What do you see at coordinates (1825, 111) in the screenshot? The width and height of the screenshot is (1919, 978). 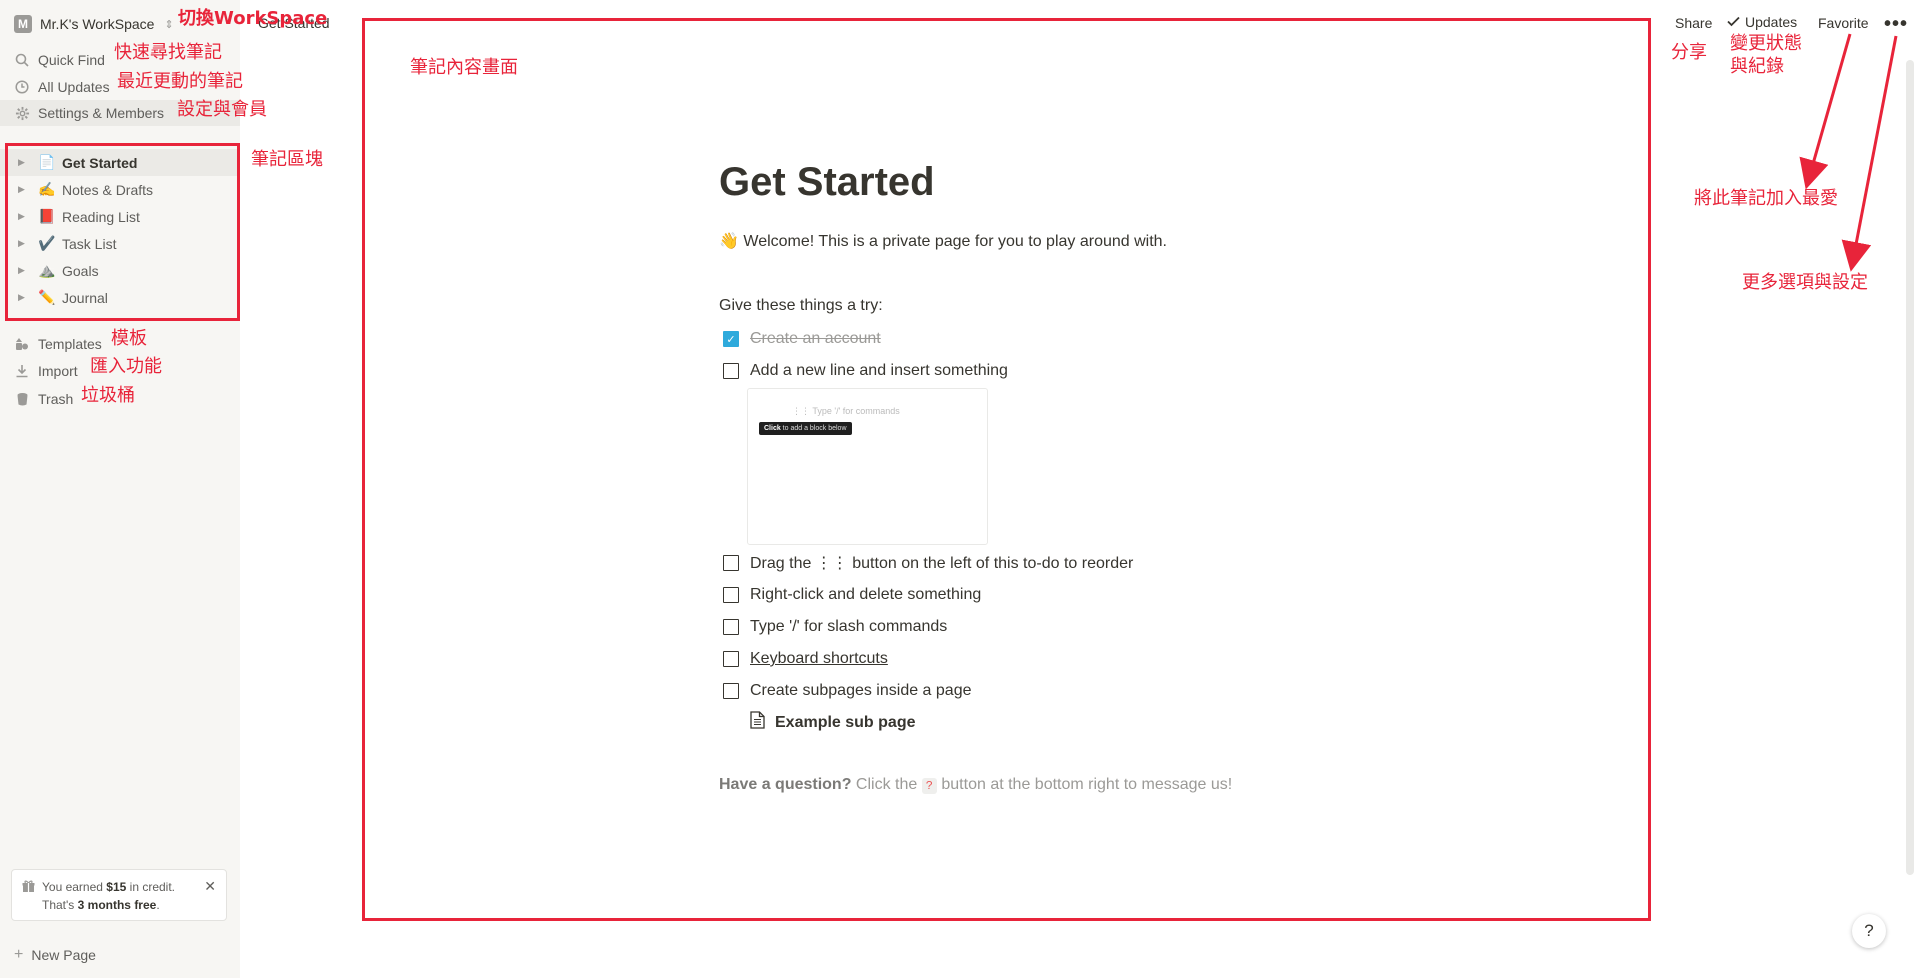 I see `arrow-to-favorite` at bounding box center [1825, 111].